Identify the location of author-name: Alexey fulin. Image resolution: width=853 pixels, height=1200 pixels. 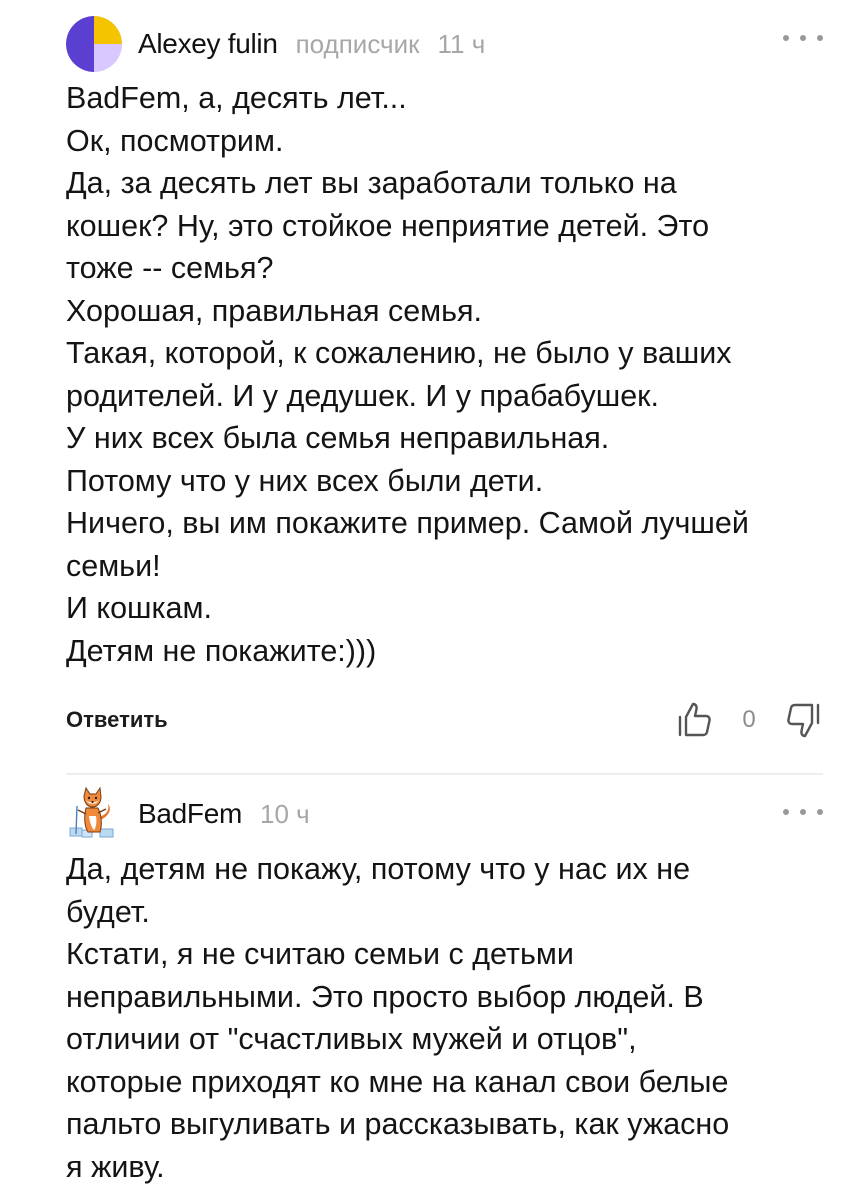
(208, 44).